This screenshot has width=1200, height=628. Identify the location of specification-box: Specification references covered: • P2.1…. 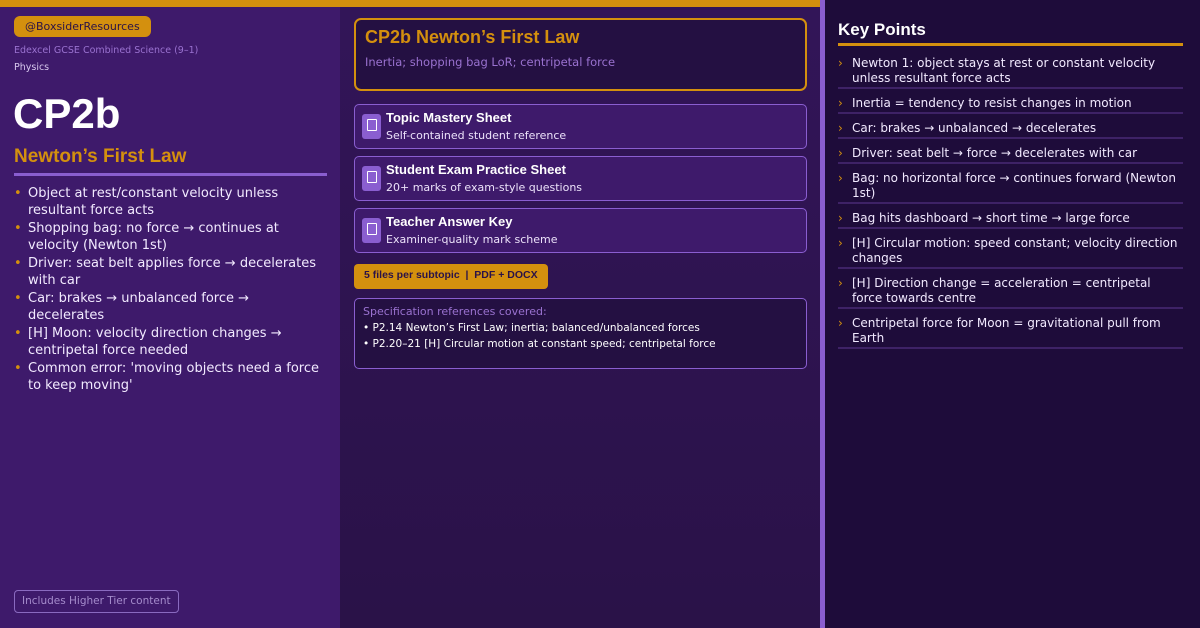
(580, 333).